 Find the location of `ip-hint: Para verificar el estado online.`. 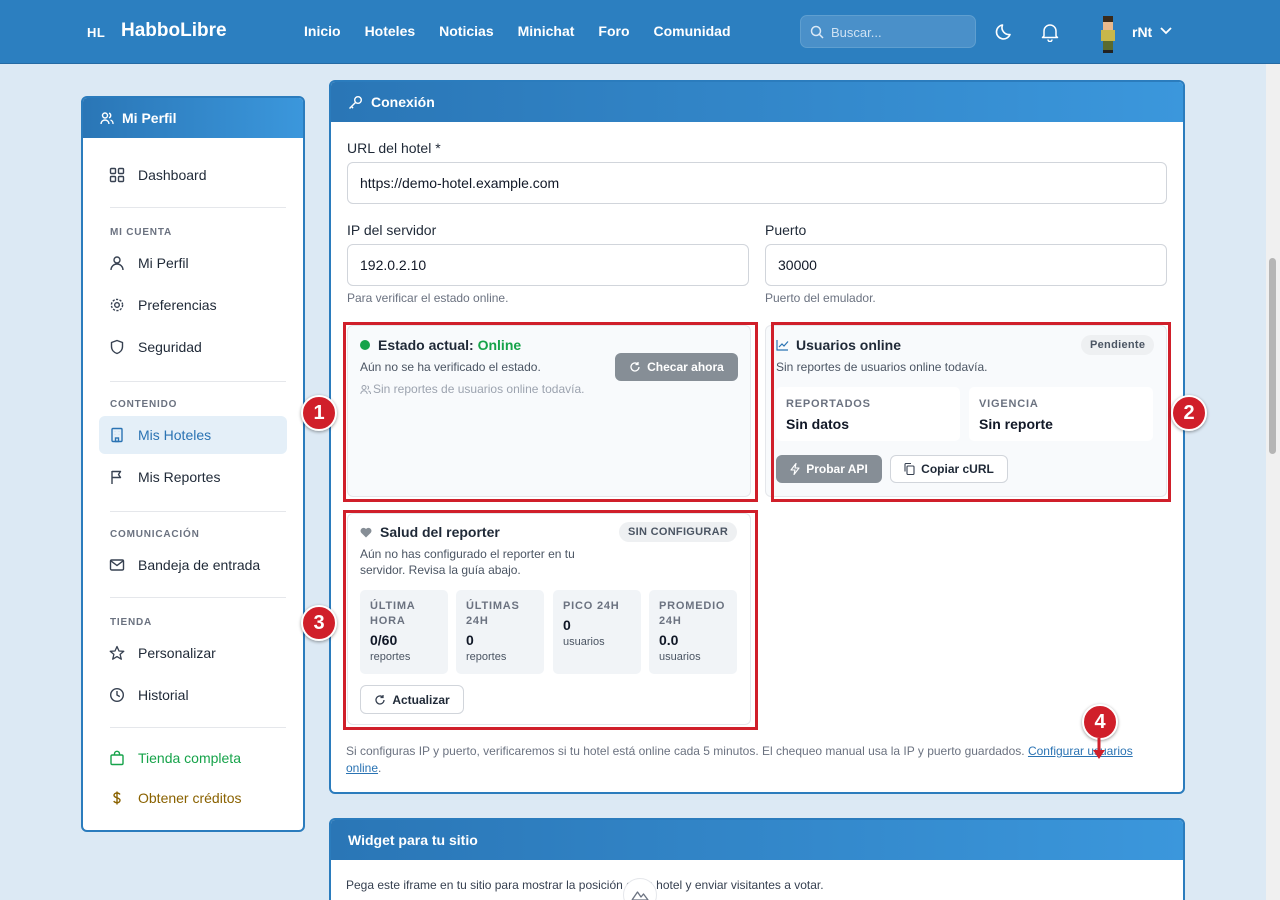

ip-hint: Para verificar el estado online. is located at coordinates (428, 298).